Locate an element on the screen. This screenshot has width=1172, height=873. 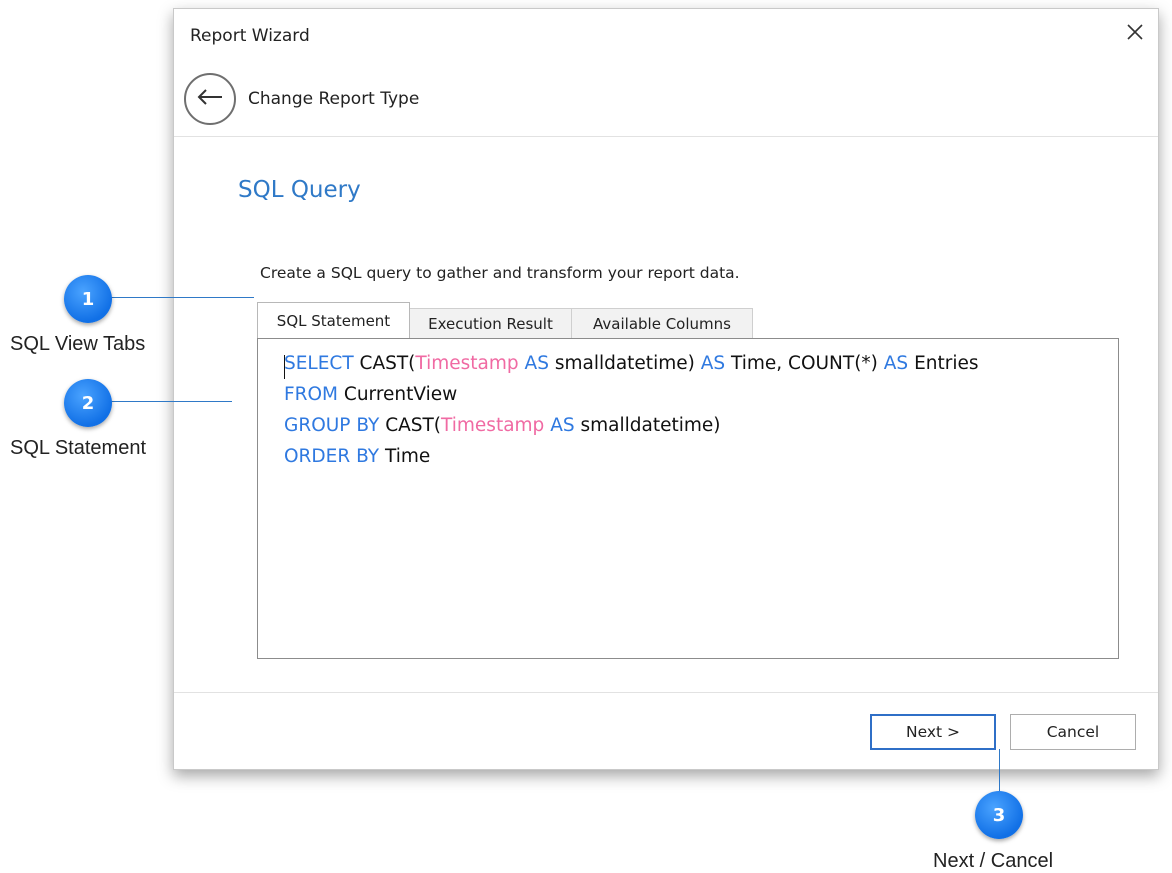
callout-1-connector is located at coordinates (180, 297).